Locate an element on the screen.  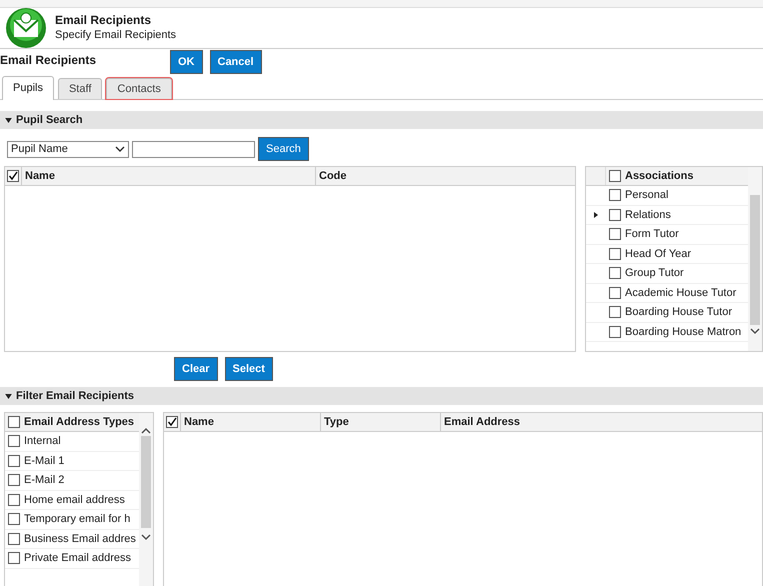
chevron-down-icon is located at coordinates (120, 149).